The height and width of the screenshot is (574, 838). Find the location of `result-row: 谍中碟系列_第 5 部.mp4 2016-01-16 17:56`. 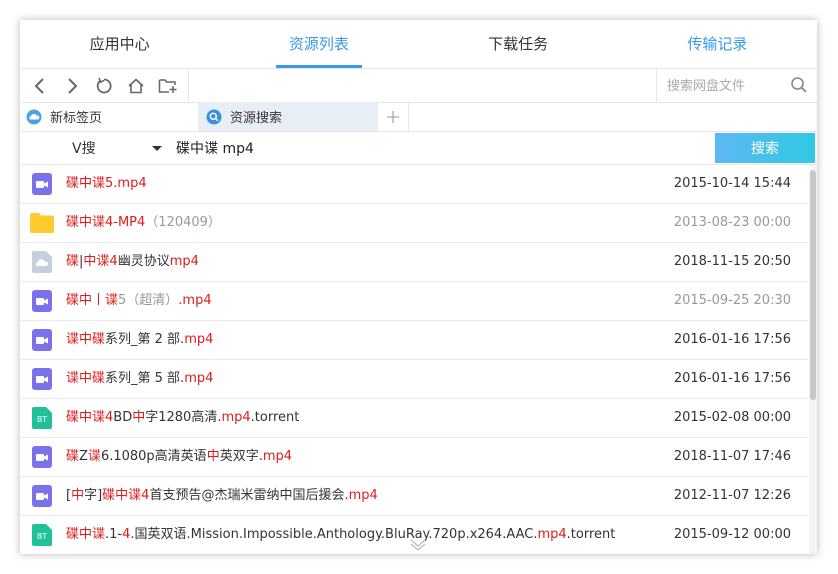

result-row: 谍中碟系列_第 5 部.mp4 2016-01-16 17:56 is located at coordinates (414, 379).